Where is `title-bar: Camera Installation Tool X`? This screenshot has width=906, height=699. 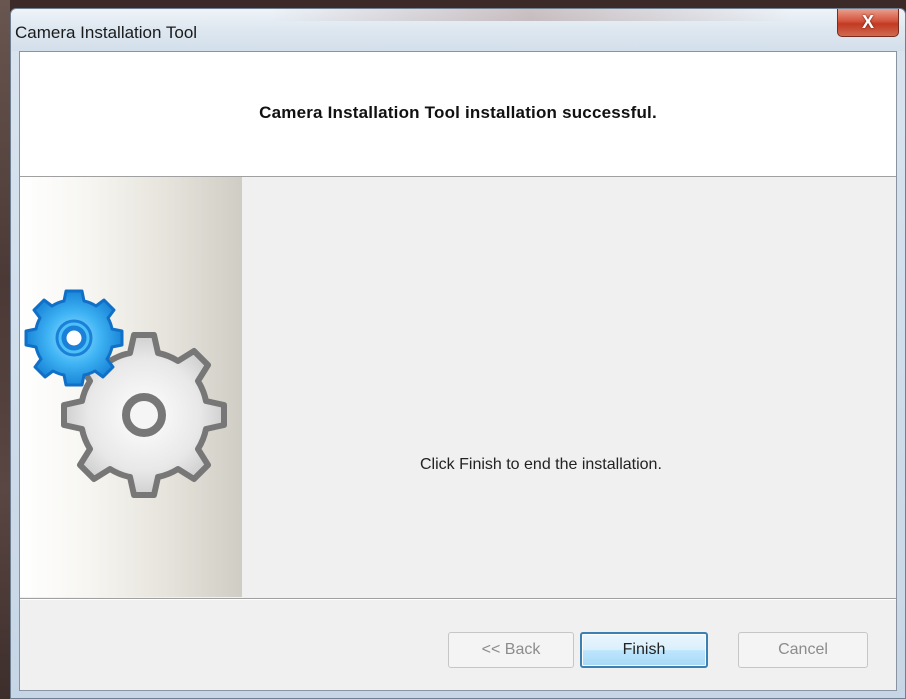 title-bar: Camera Installation Tool X is located at coordinates (458, 30).